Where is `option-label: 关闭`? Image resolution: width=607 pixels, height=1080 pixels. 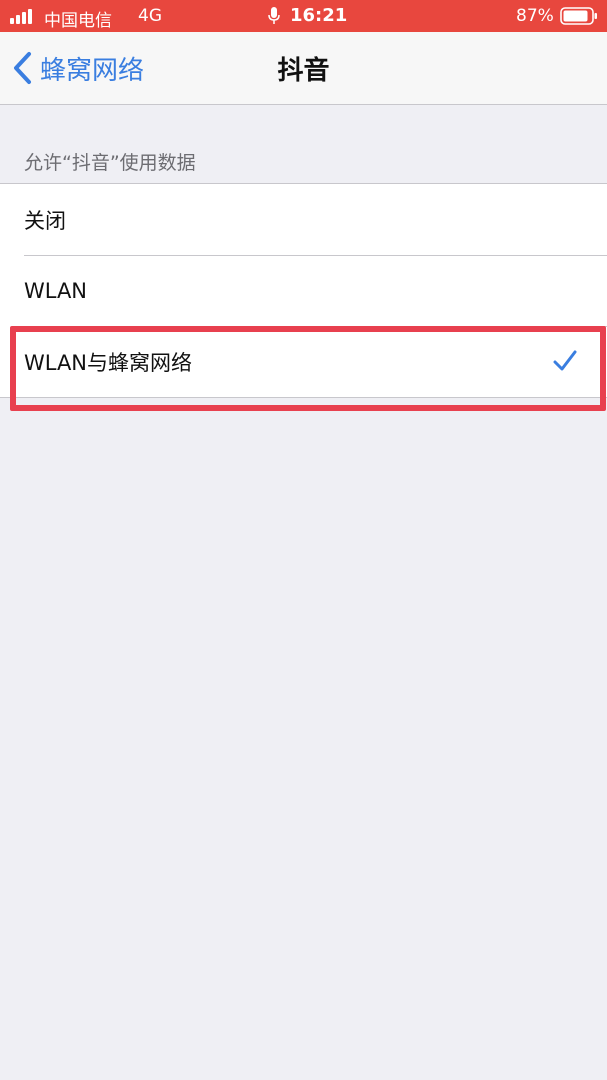
option-label: 关闭 is located at coordinates (45, 220).